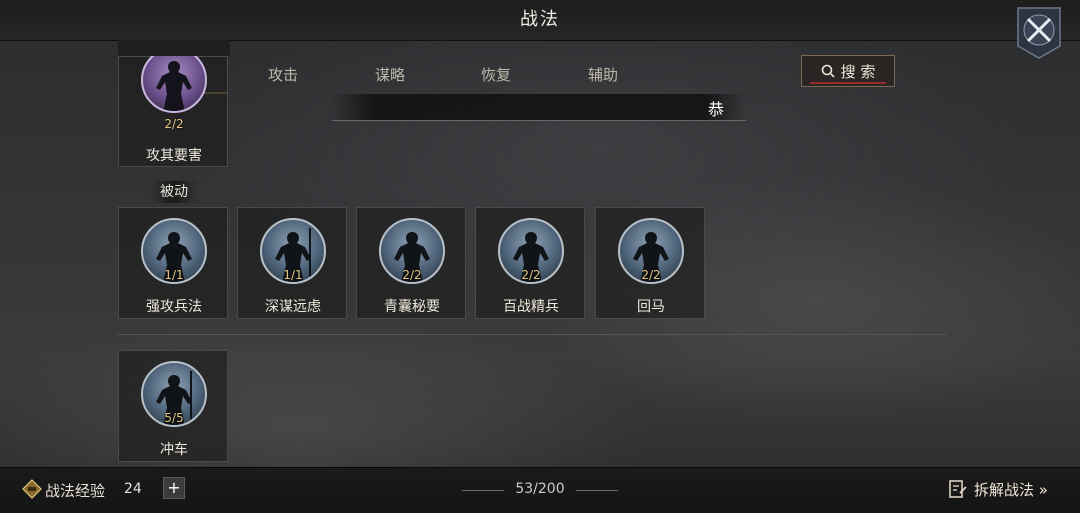  Describe the element at coordinates (531, 307) in the screenshot. I see `skill-name: 百战精兵` at that location.